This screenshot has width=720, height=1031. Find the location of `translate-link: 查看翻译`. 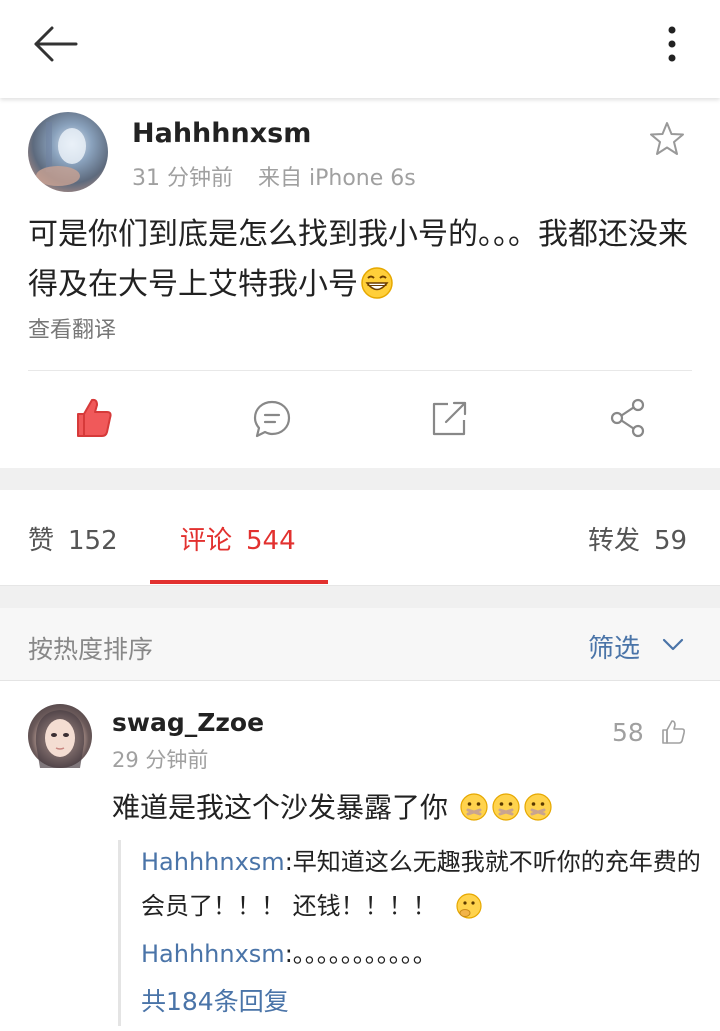

translate-link: 查看翻译 is located at coordinates (72, 328).